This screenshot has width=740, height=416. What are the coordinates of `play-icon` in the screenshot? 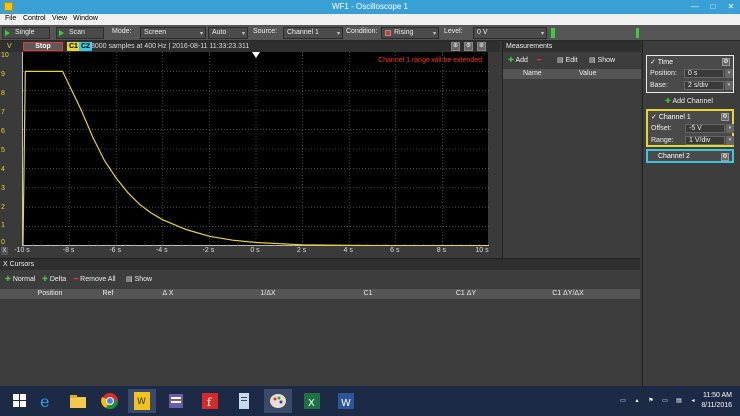 It's located at (7, 33).